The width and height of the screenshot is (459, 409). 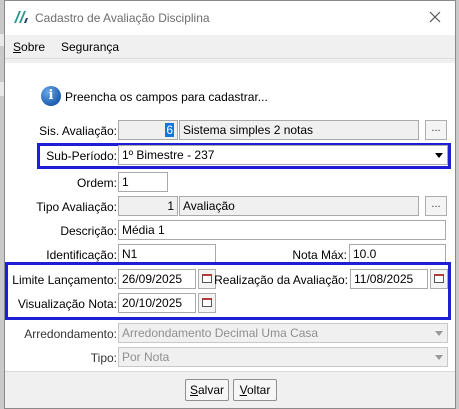 I want to click on sub-periodo-select: 1º Bimestre - 237, so click(x=283, y=155).